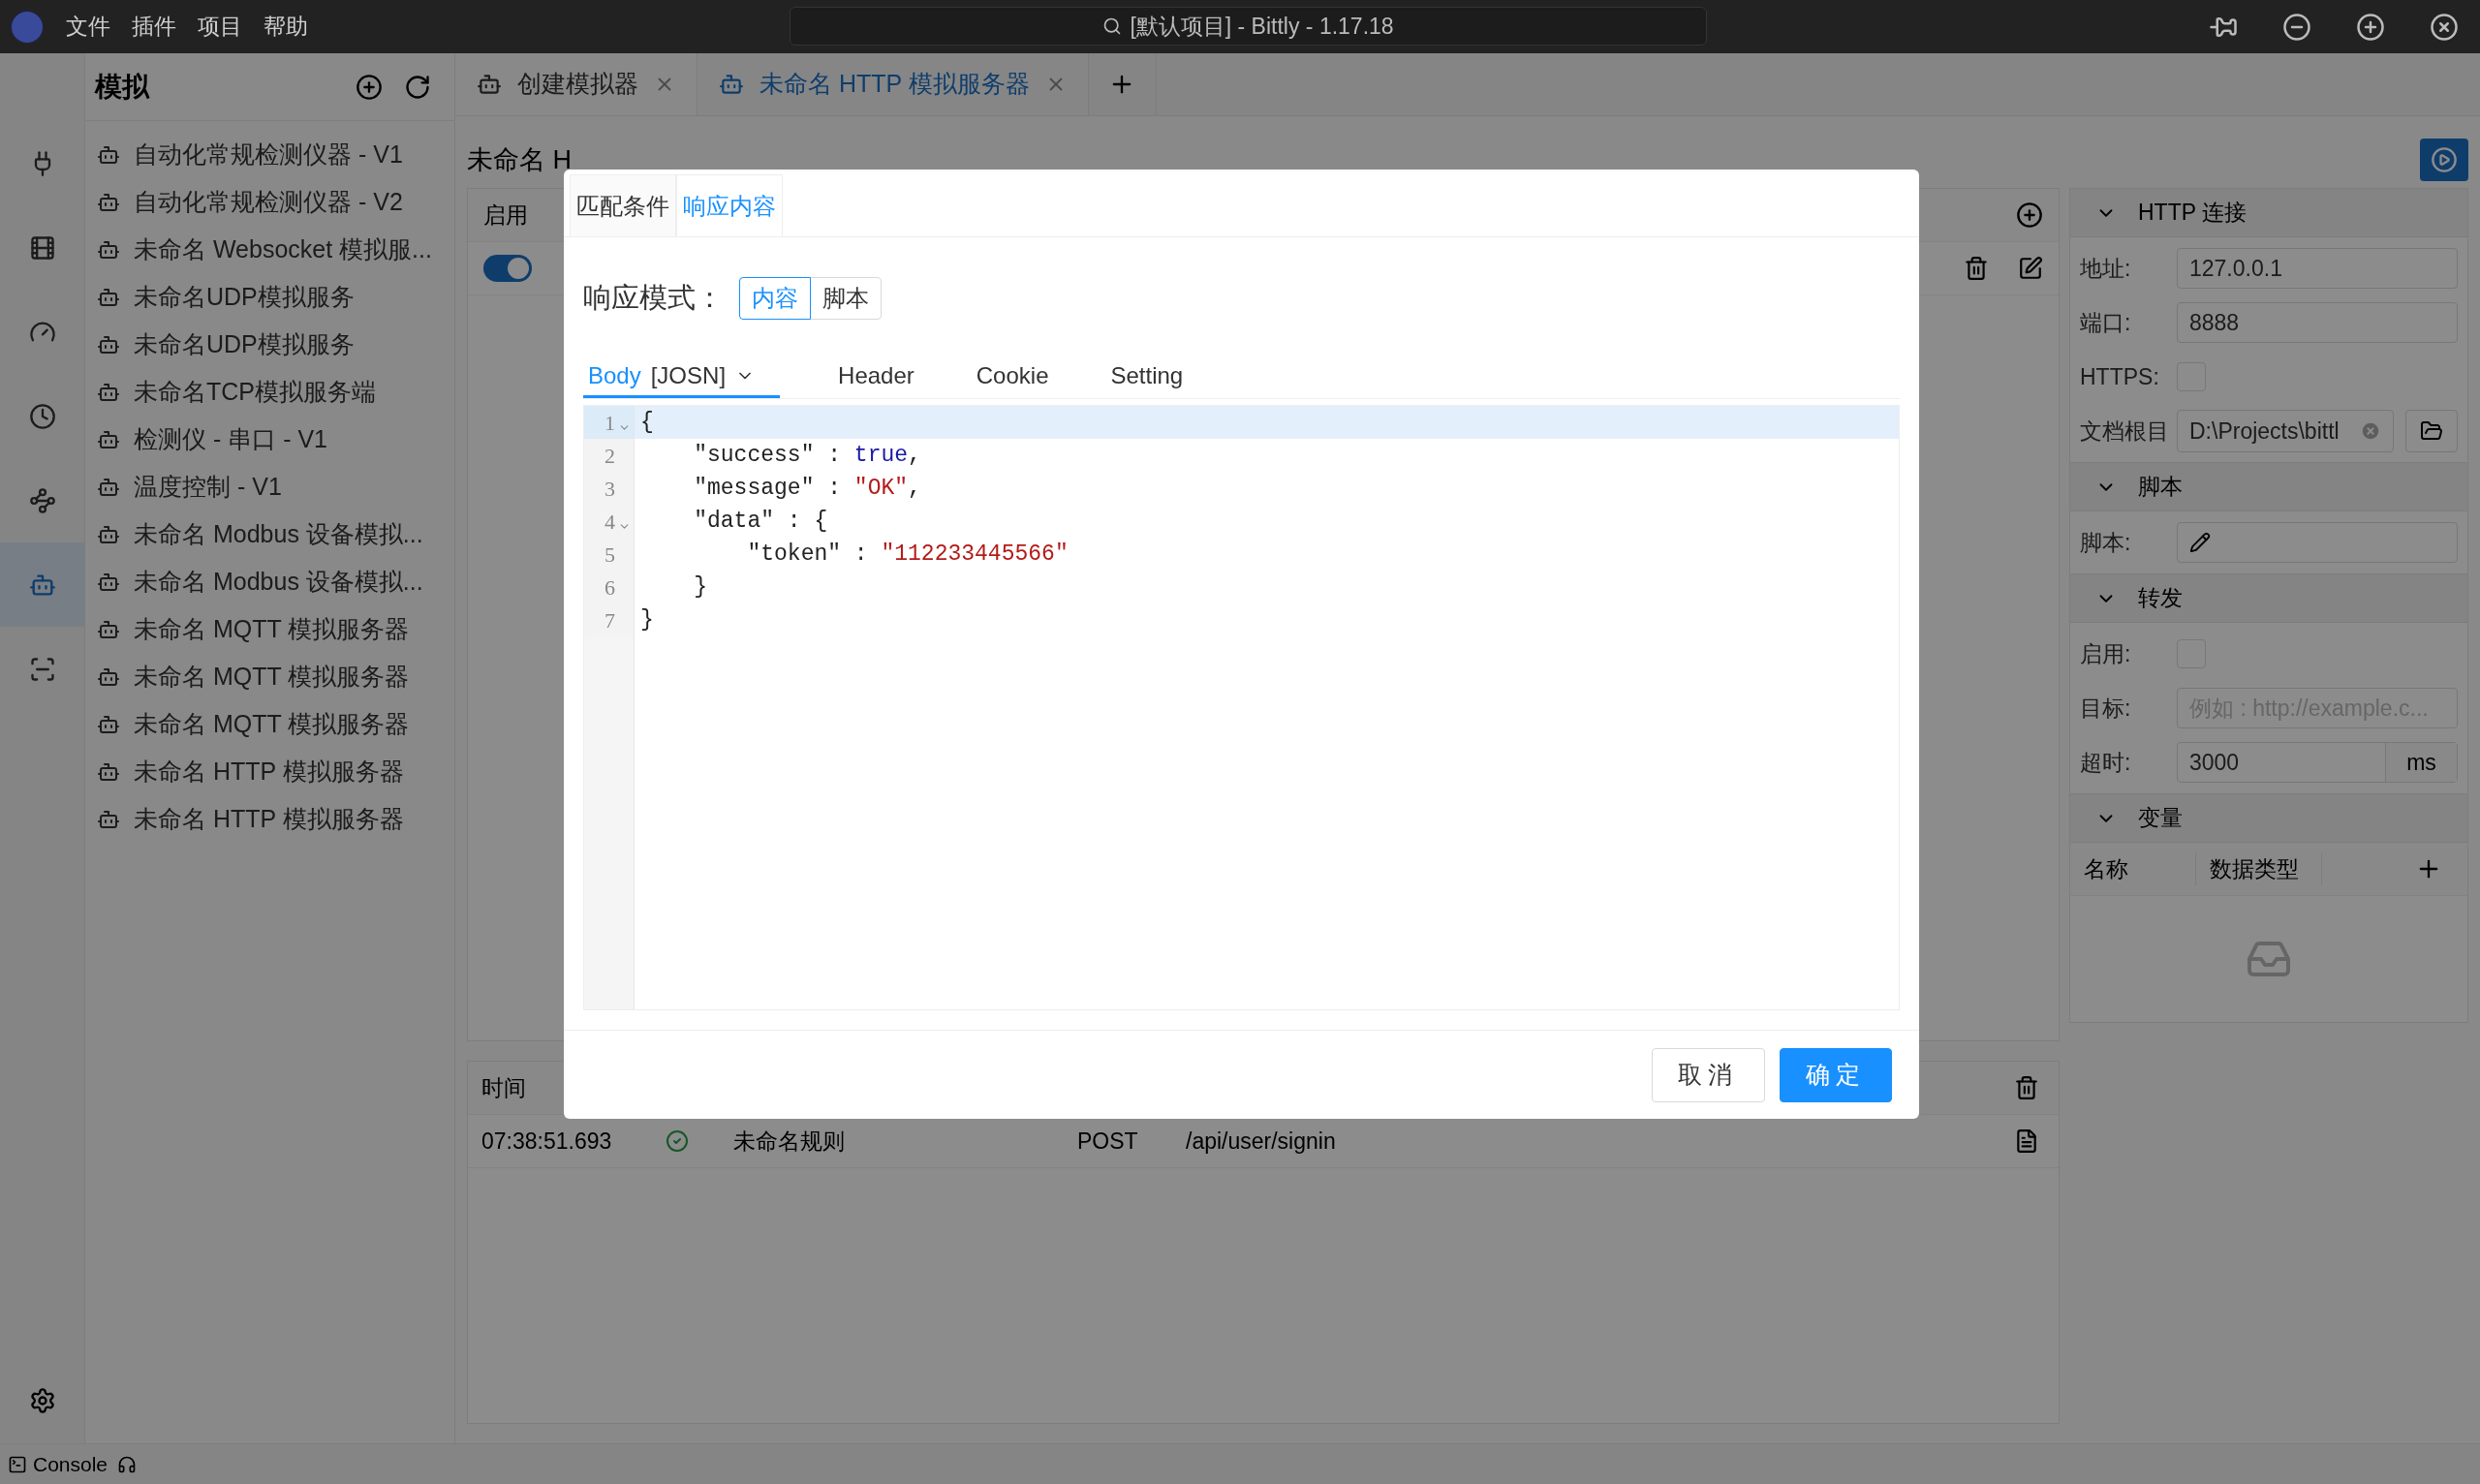 The width and height of the screenshot is (2480, 1484). What do you see at coordinates (1013, 377) in the screenshot?
I see `body-tab: Cookie` at bounding box center [1013, 377].